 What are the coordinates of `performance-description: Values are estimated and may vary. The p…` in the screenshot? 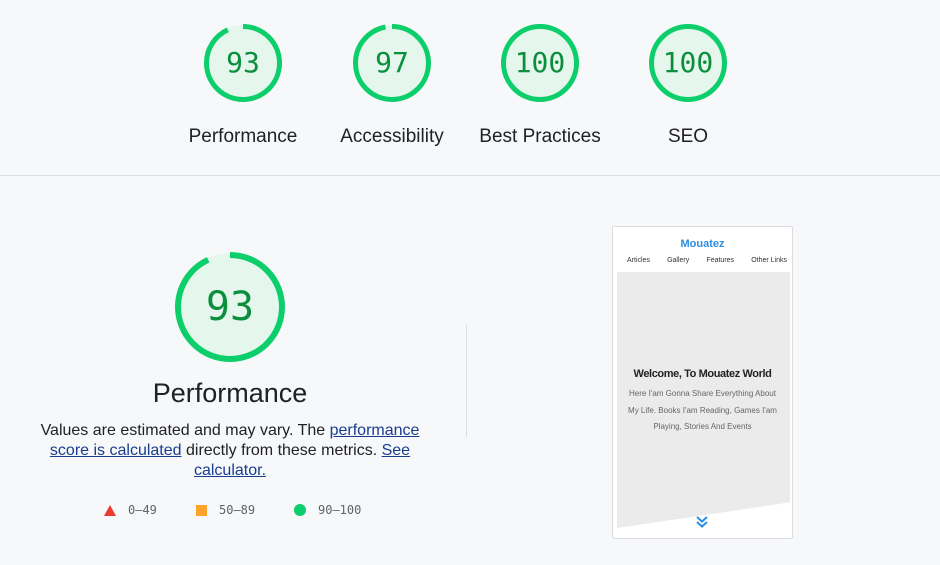 It's located at (230, 451).